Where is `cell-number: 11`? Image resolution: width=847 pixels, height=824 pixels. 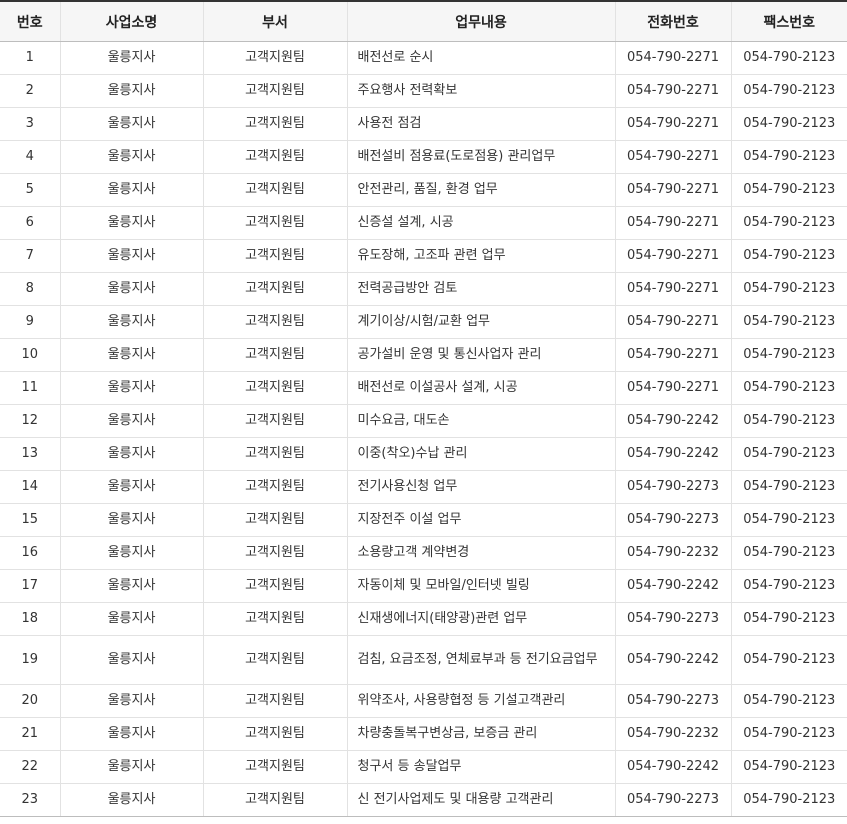
cell-number: 11 is located at coordinates (30, 388).